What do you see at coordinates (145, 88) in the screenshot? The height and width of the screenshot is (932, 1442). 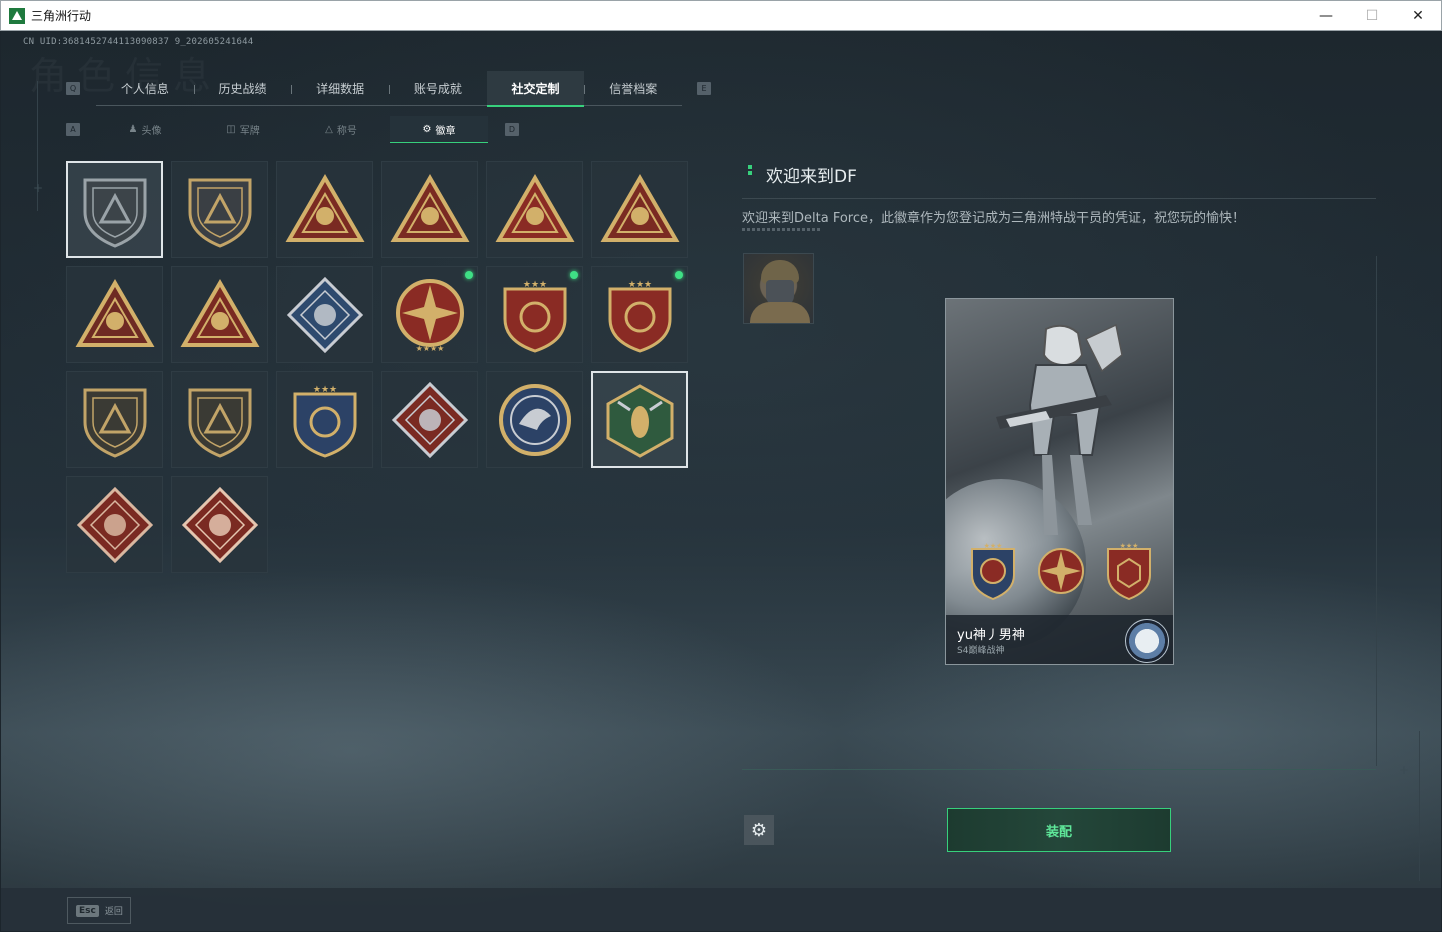 I see `tab-personal-info: 个人信息` at bounding box center [145, 88].